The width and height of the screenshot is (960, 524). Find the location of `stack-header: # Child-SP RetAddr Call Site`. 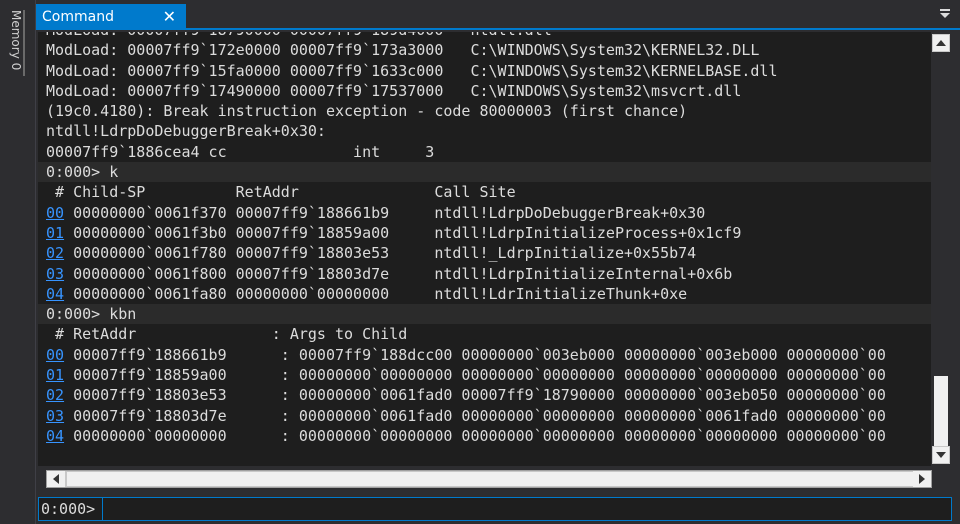

stack-header: # Child-SP RetAddr Call Site is located at coordinates (281, 192).